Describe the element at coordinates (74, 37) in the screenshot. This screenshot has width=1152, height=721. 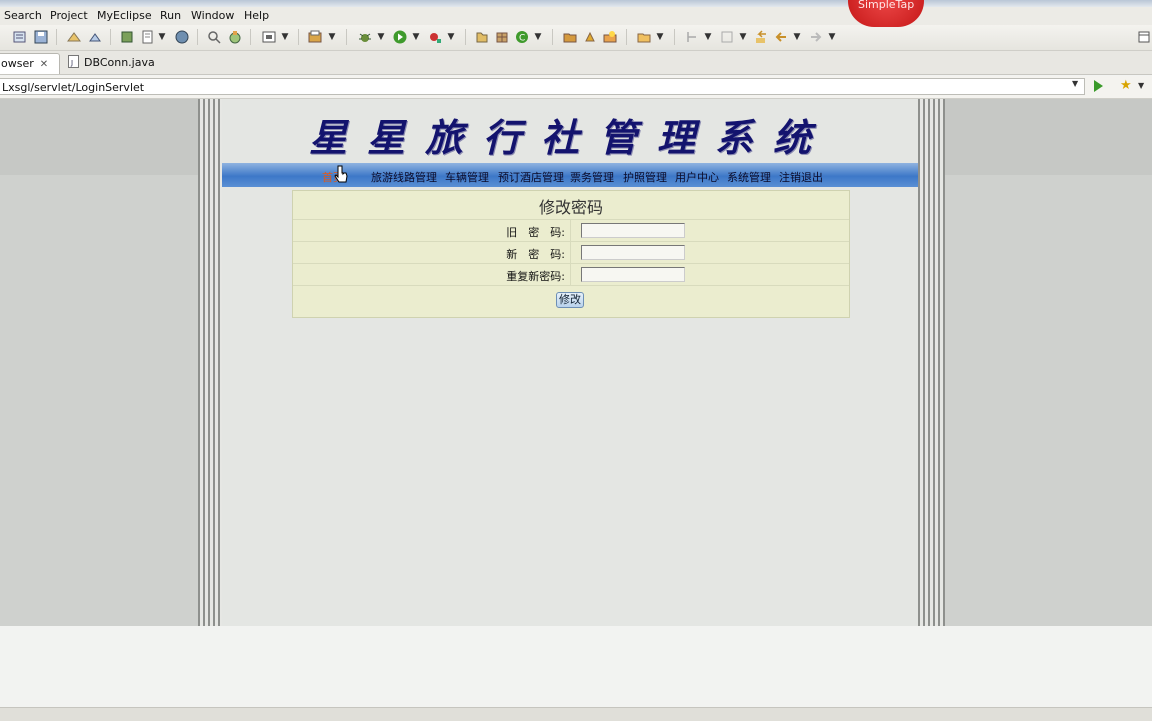
I see `deploy-icon` at that location.